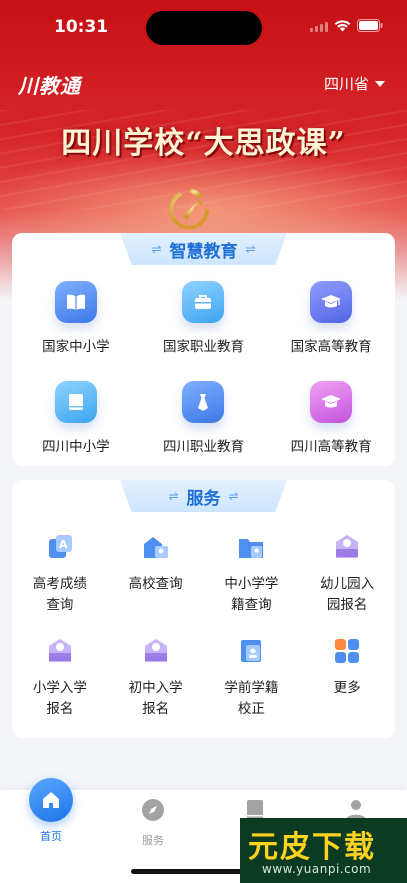  I want to click on smart-item-national-k12: 国家中小学, so click(76, 318).